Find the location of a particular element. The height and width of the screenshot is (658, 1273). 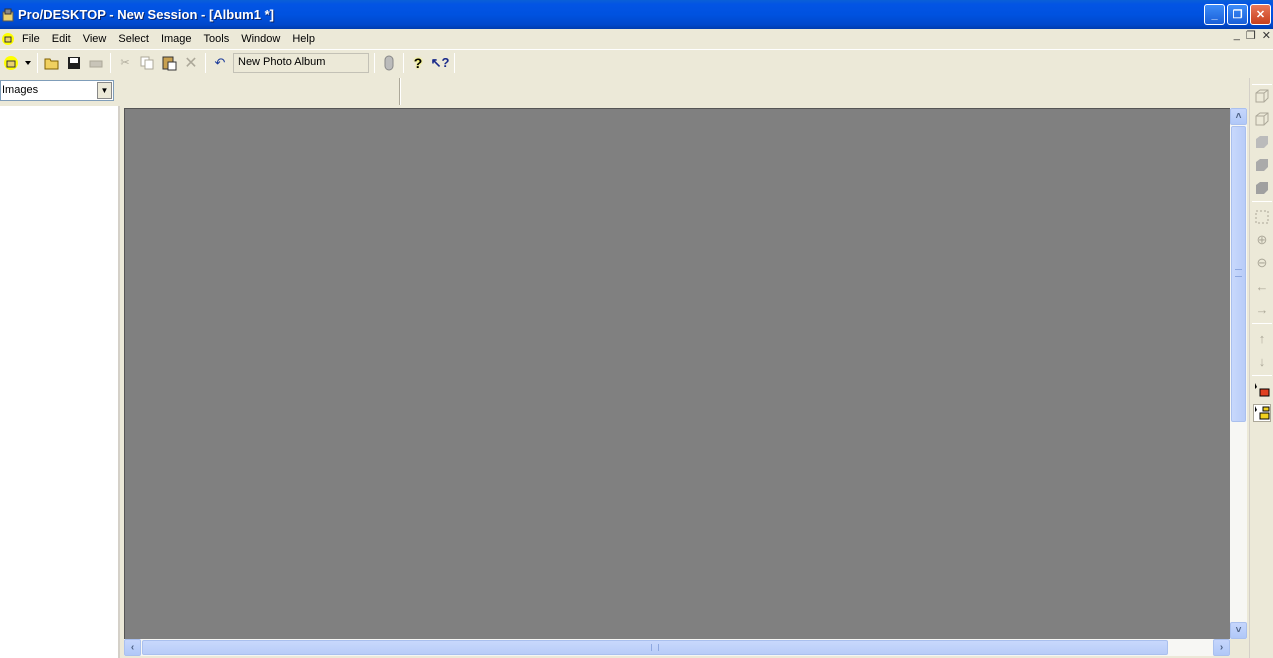

menu-window: Window is located at coordinates (260, 39).